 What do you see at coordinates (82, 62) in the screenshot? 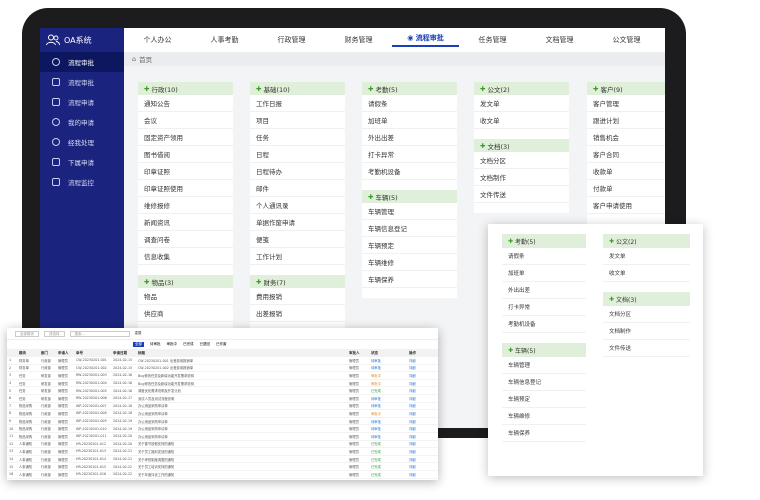
I see `sidebar-item-workflow-approval-header: 流程审批` at bounding box center [82, 62].